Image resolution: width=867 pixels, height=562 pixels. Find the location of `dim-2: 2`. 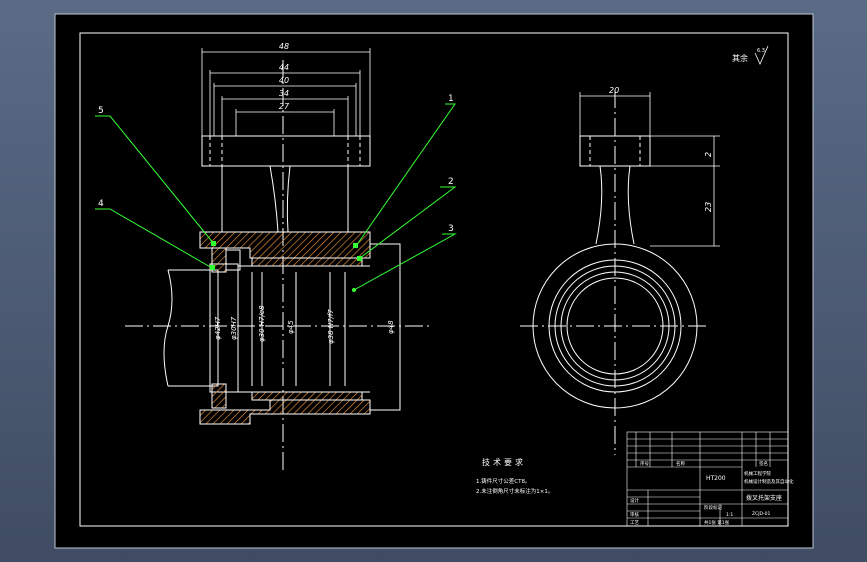

dim-2: 2 is located at coordinates (708, 154).